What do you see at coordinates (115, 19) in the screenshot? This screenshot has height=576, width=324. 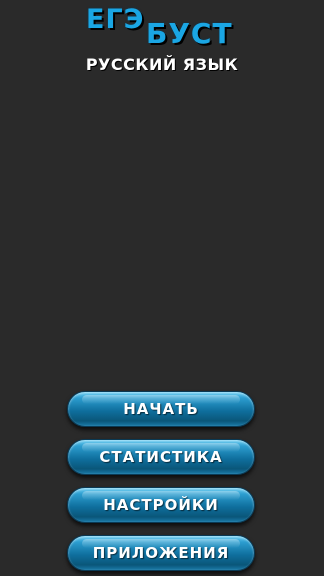 I see `logo-text-ege: ЕГЭ` at bounding box center [115, 19].